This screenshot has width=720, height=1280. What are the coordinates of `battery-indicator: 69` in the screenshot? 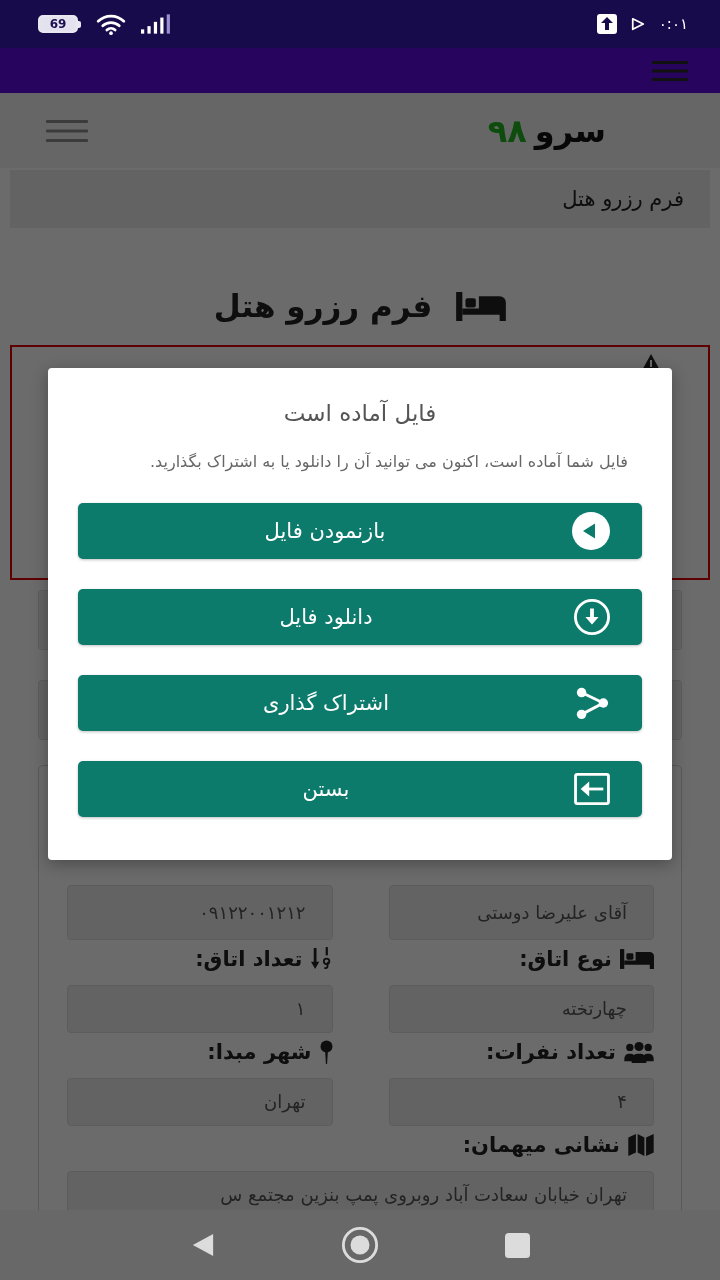 It's located at (59, 24).